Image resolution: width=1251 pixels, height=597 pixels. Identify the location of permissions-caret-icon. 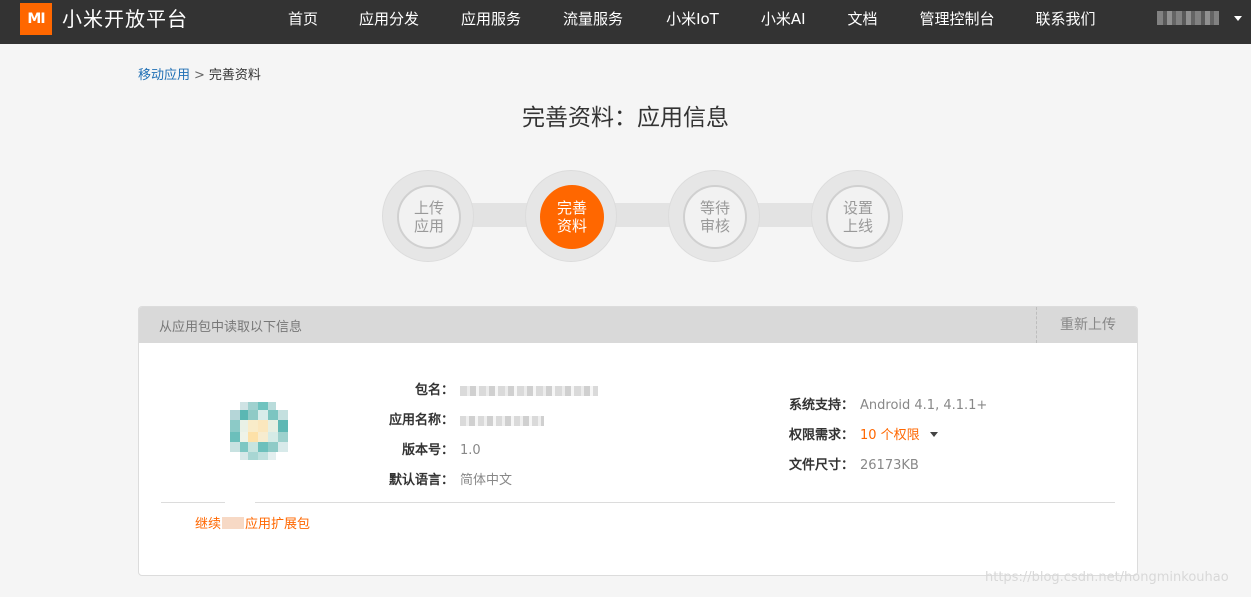
(933, 434).